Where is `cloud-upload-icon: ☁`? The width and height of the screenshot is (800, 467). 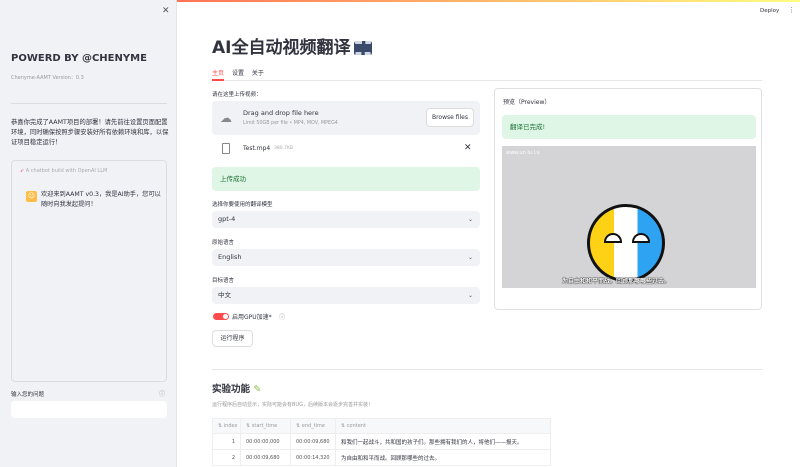 cloud-upload-icon: ☁ is located at coordinates (226, 118).